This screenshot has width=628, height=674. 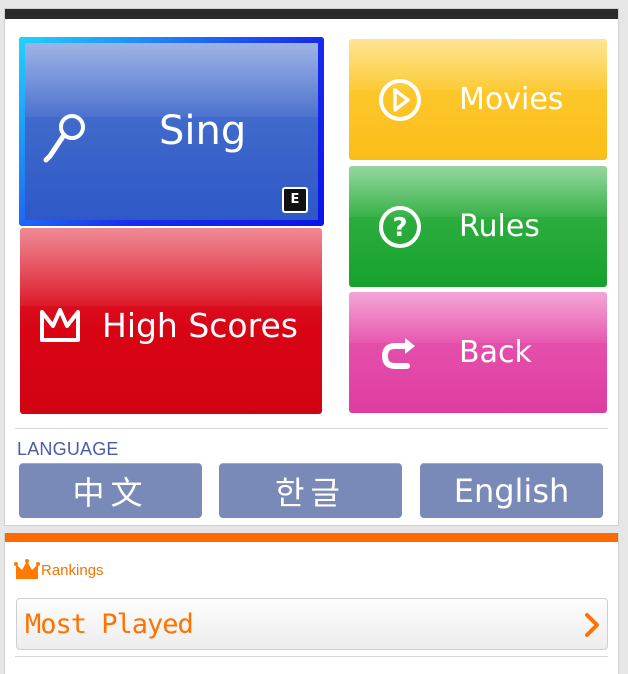 I want to click on rules-button: ? Rules, so click(x=478, y=226).